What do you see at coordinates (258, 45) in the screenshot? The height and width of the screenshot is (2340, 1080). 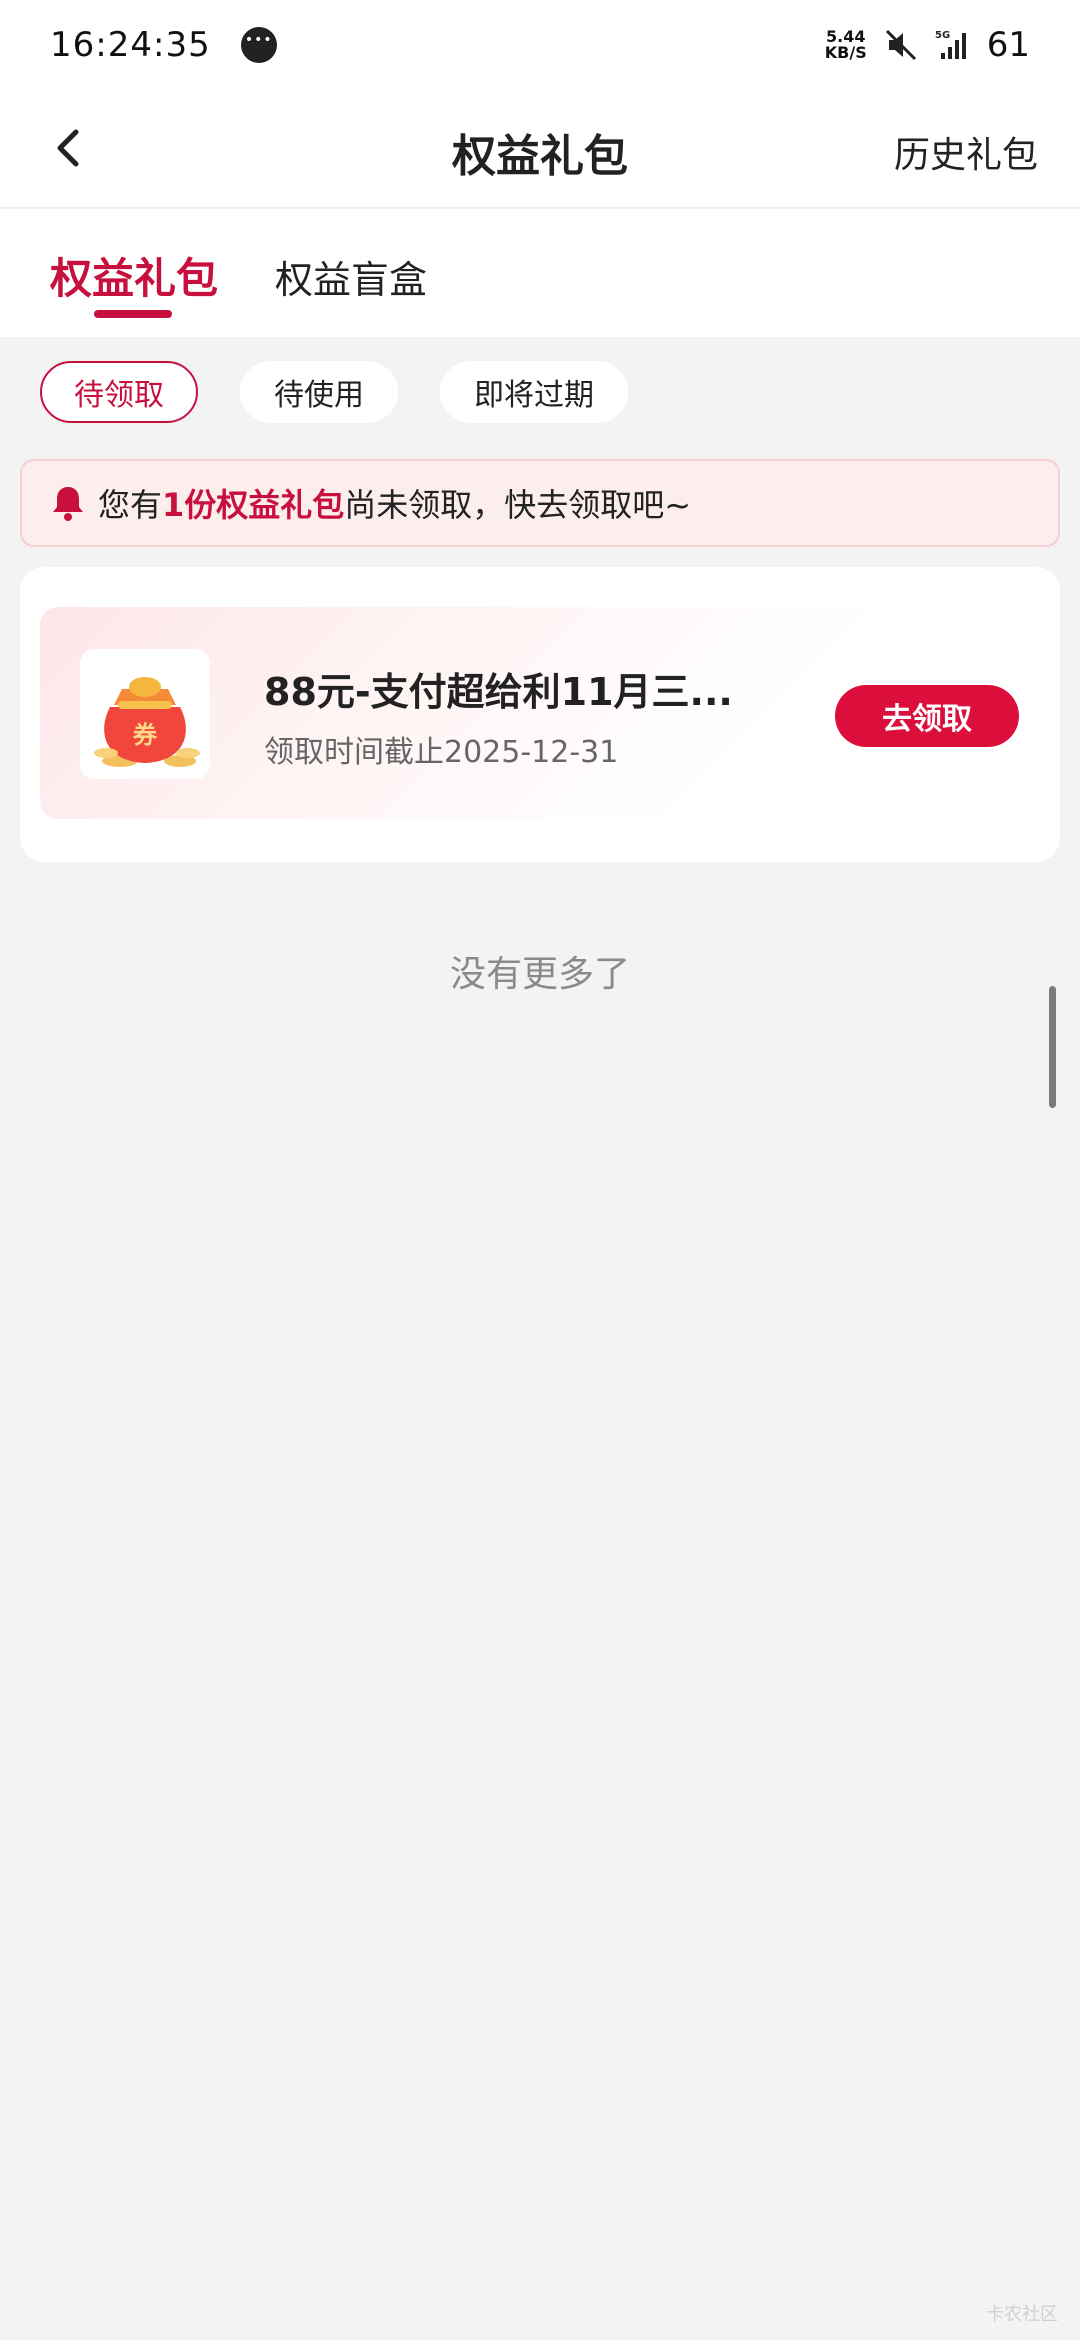 I see `message-notification-icon` at bounding box center [258, 45].